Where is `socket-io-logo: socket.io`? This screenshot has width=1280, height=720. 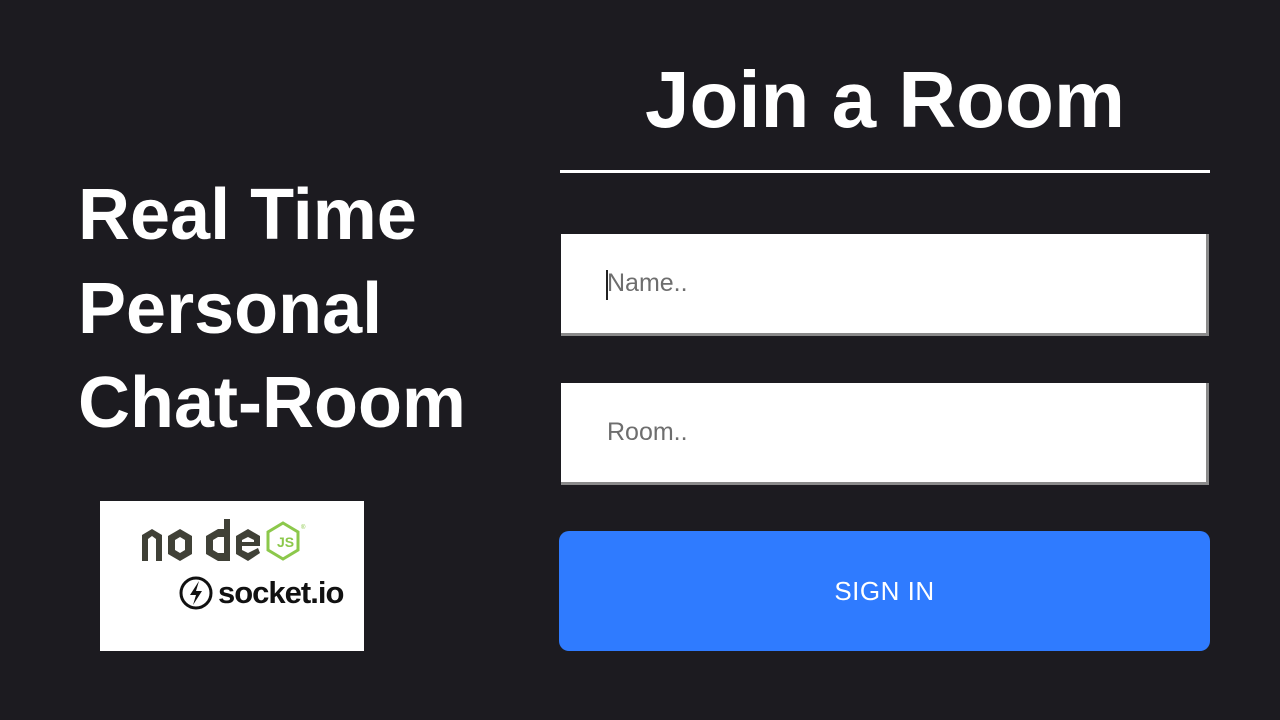
socket-io-logo: socket.io is located at coordinates (268, 593).